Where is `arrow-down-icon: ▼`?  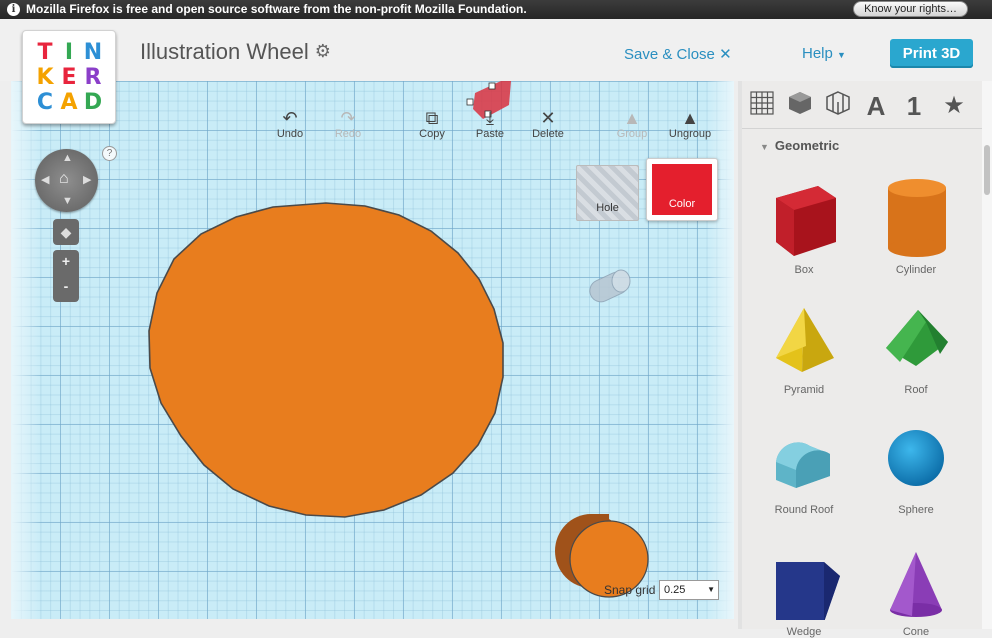
arrow-down-icon: ▼ is located at coordinates (67, 201).